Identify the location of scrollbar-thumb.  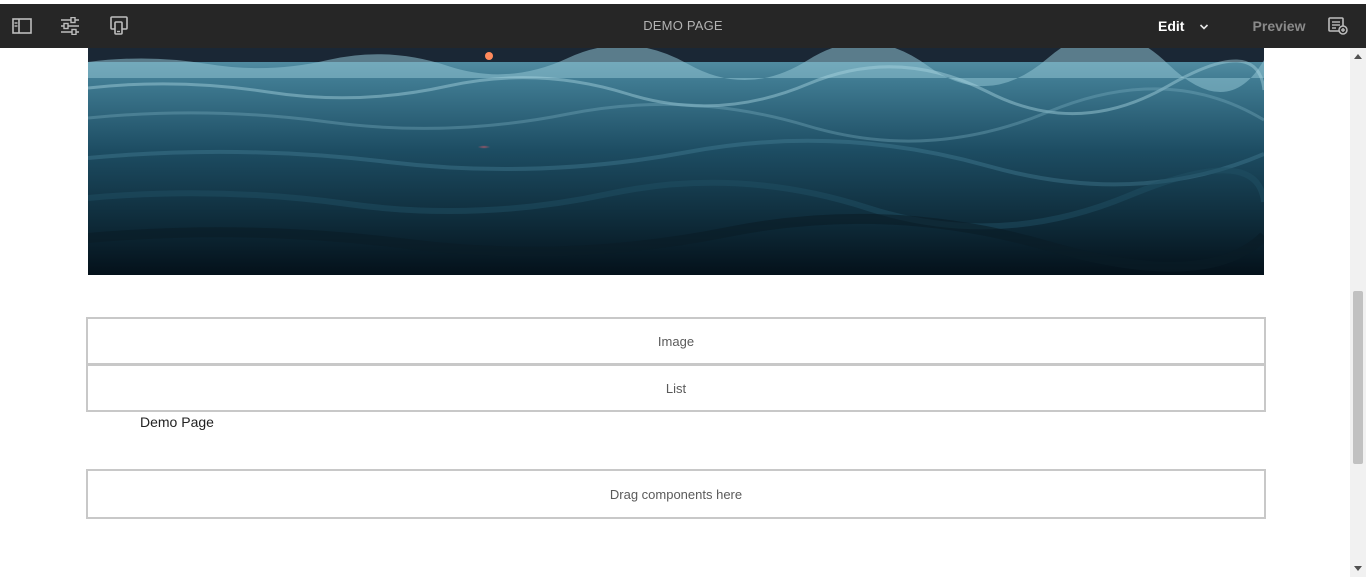
(1358, 377).